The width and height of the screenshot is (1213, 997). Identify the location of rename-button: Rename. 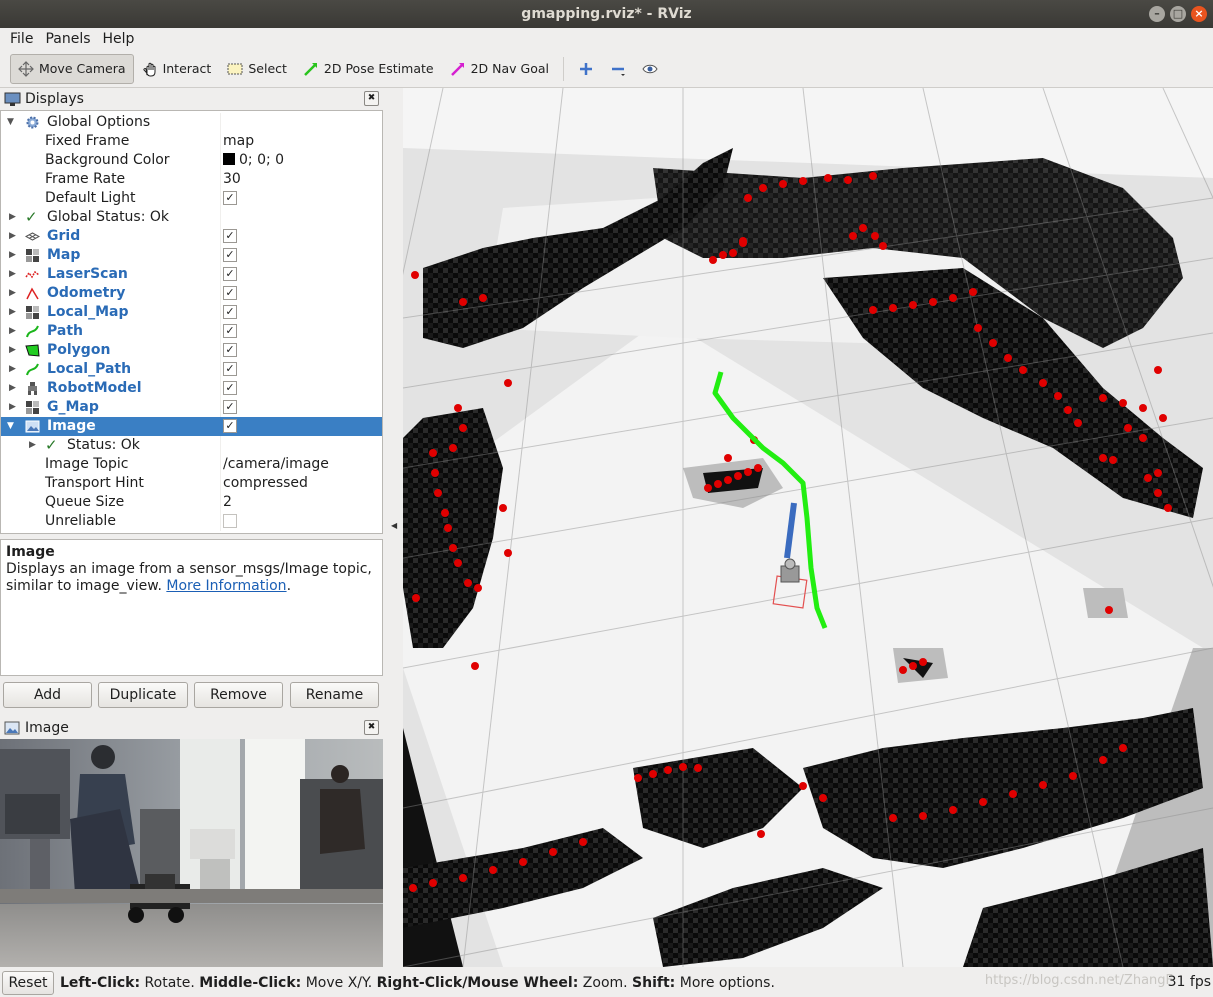
(334, 695).